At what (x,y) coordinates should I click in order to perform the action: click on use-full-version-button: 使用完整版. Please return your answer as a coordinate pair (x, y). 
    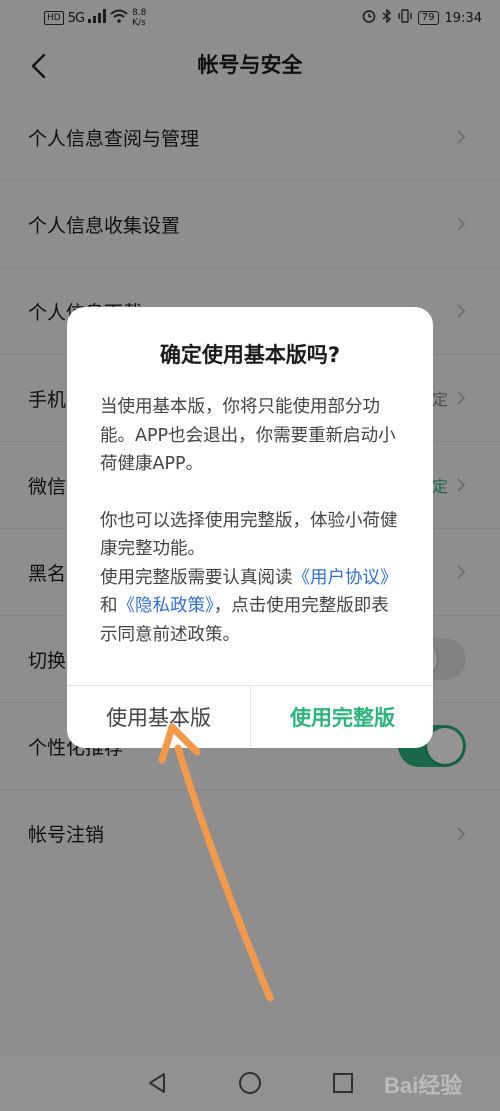
    Looking at the image, I should click on (342, 717).